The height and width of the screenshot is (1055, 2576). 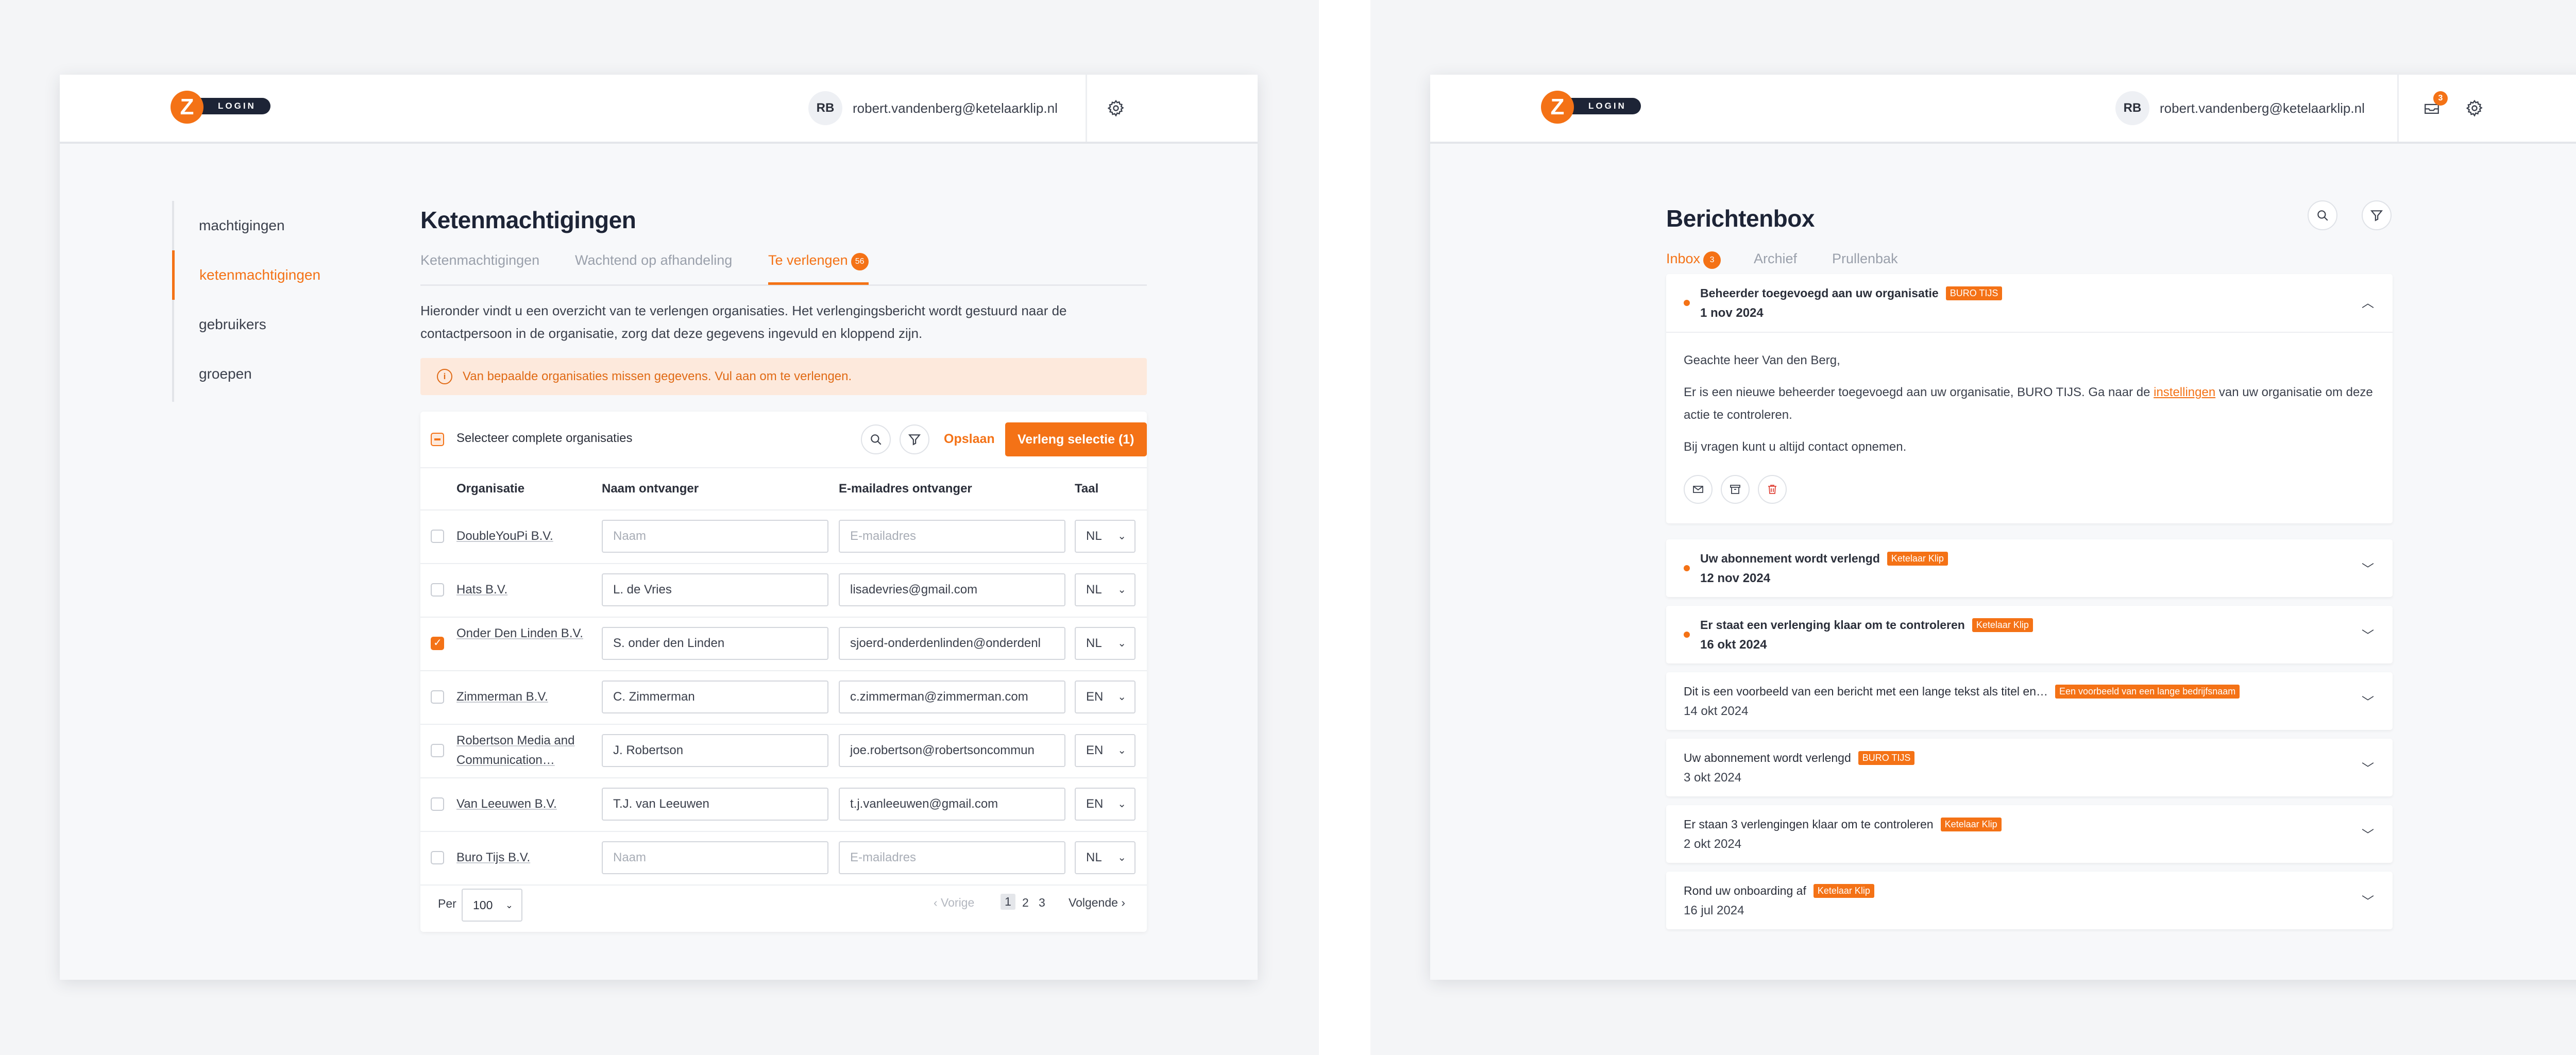 I want to click on sidebar-item-machtigingen: machtigingen, so click(x=251, y=226).